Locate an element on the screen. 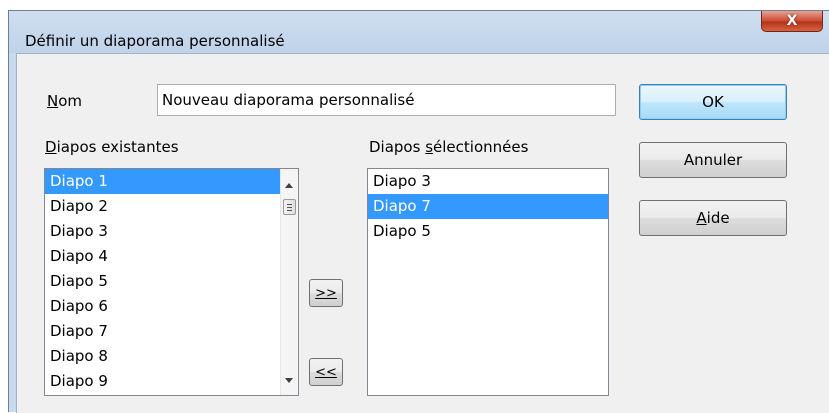  existing-slide-list-item: Diapo 3 is located at coordinates (171, 231).